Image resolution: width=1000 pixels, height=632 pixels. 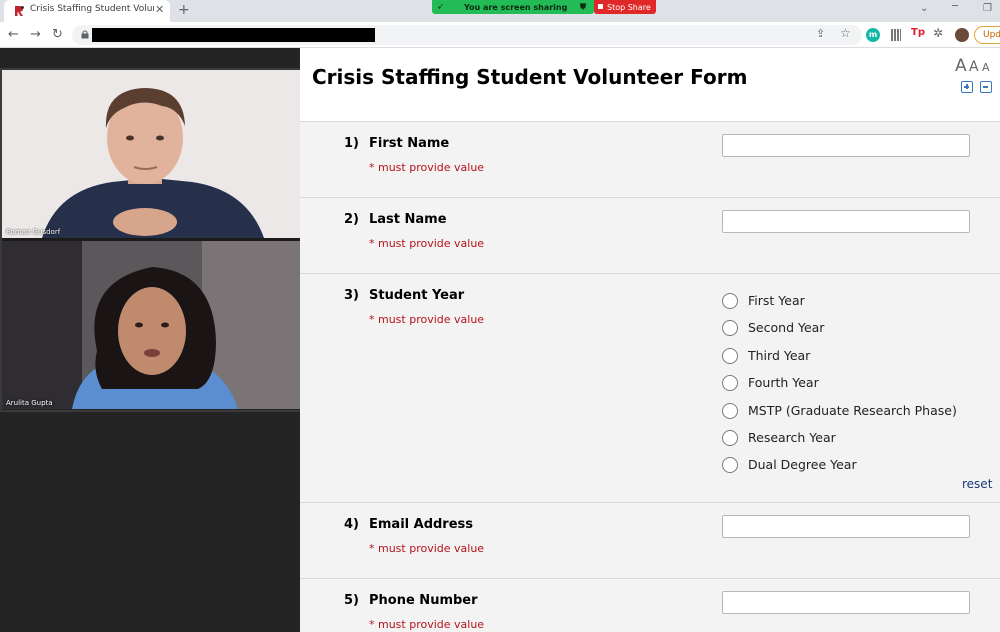 What do you see at coordinates (650, 235) in the screenshot?
I see `question-row-last-name: 2) Last Name * must provide value` at bounding box center [650, 235].